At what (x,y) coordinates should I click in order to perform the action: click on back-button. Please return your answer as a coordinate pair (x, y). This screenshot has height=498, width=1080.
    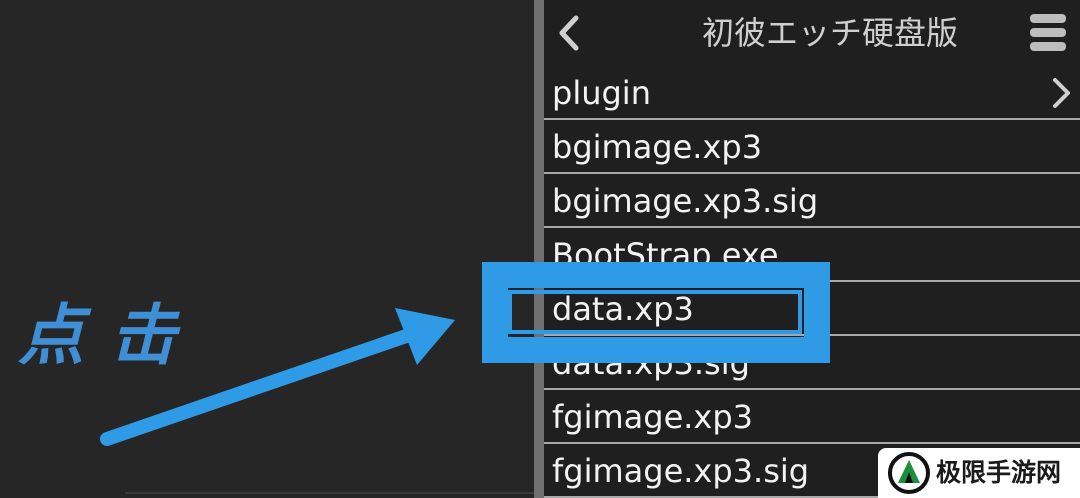
    Looking at the image, I should click on (570, 33).